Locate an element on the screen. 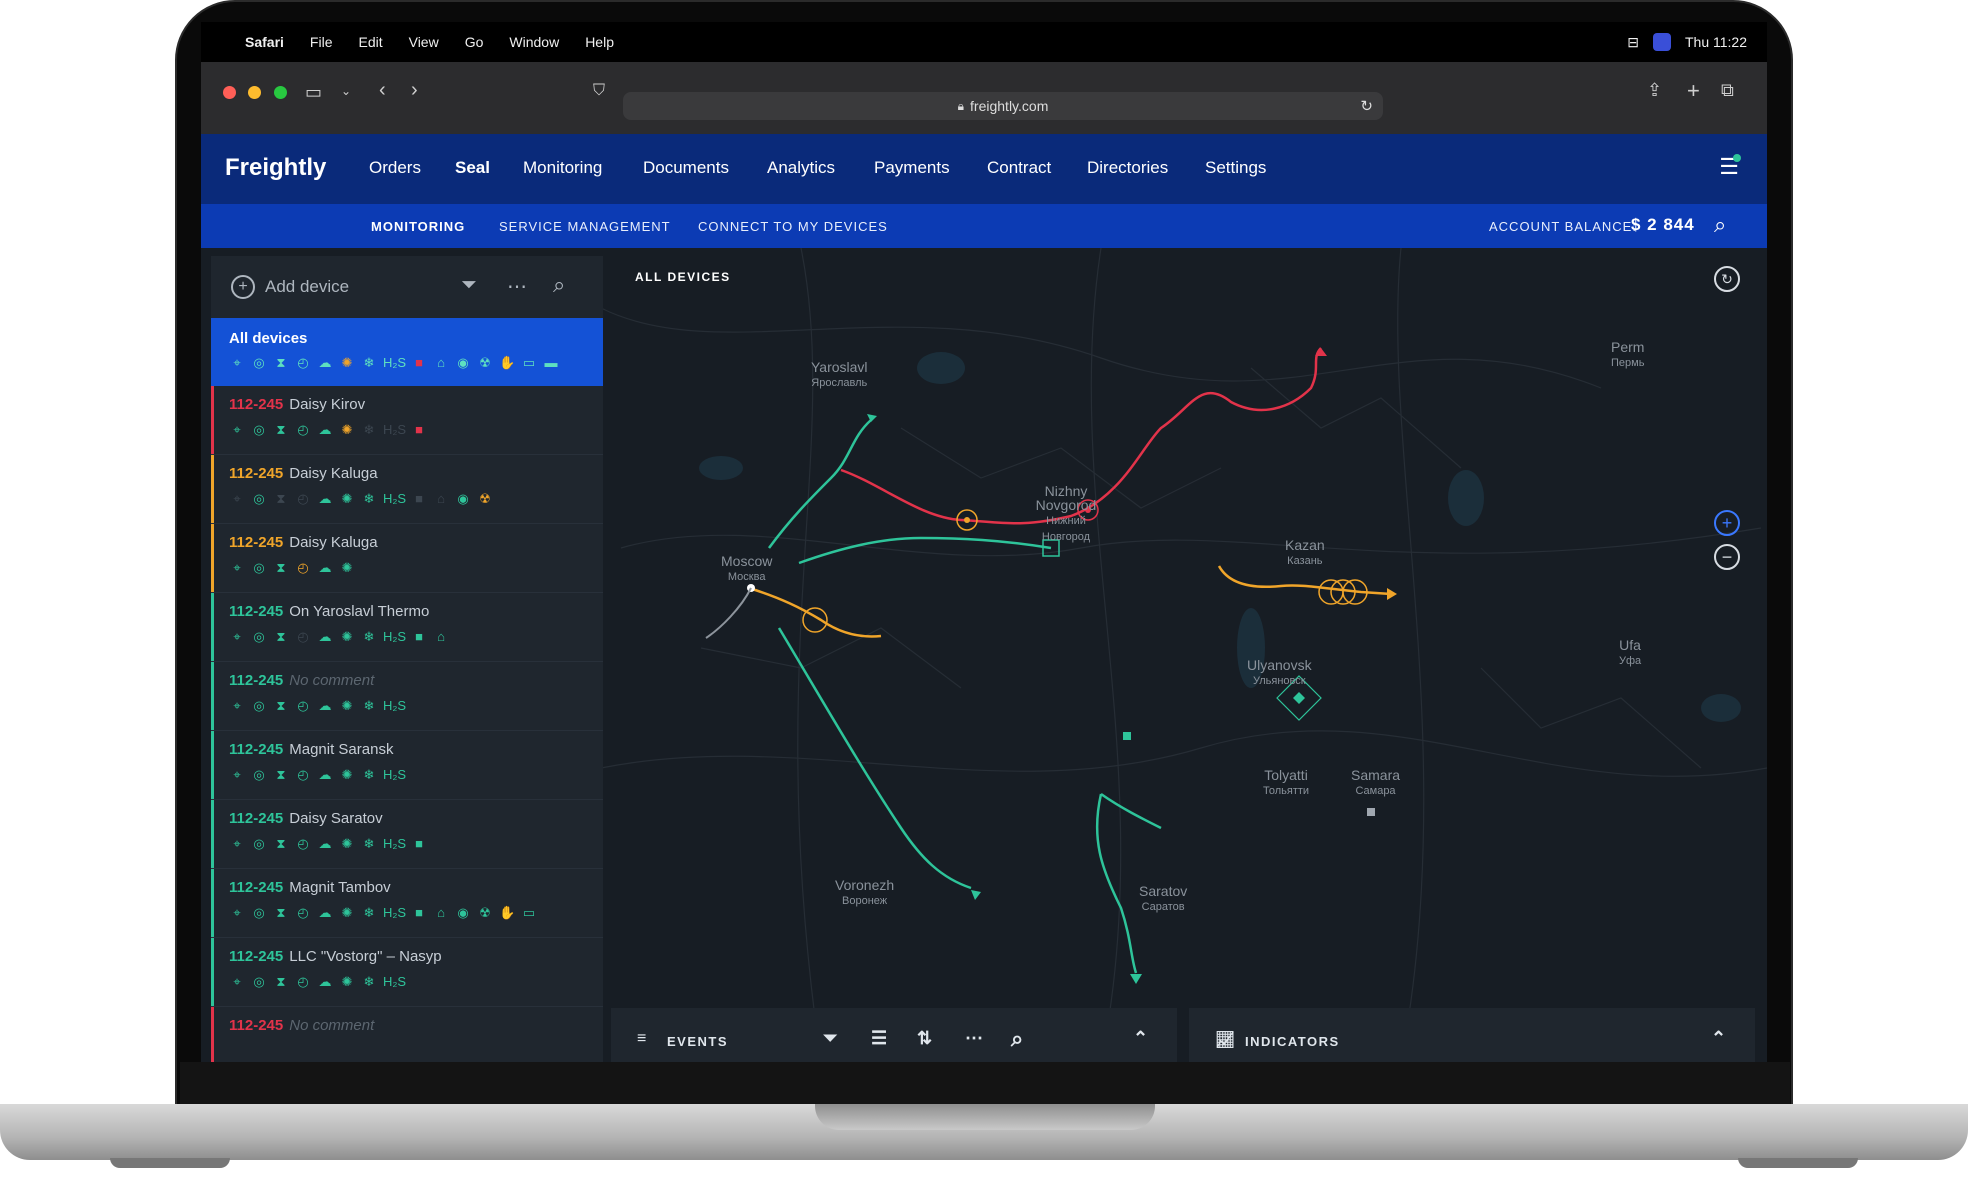 The image size is (1968, 1187). nav-analytics: Analytics is located at coordinates (801, 168).